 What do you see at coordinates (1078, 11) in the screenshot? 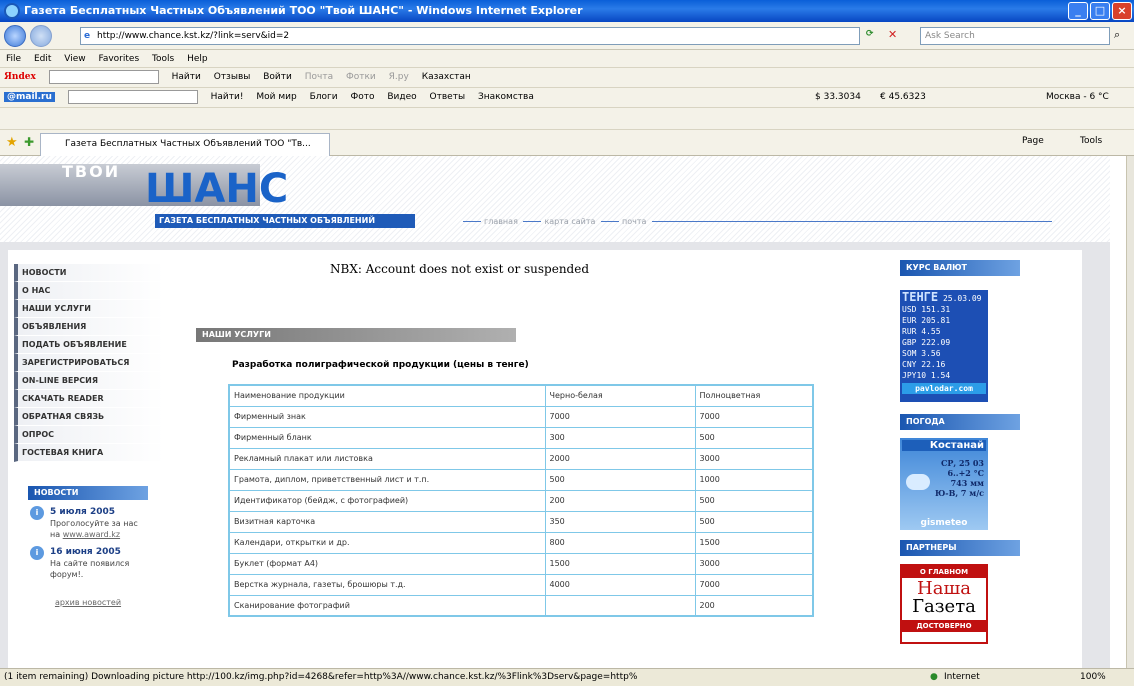
I see `minimize-button: _` at bounding box center [1078, 11].